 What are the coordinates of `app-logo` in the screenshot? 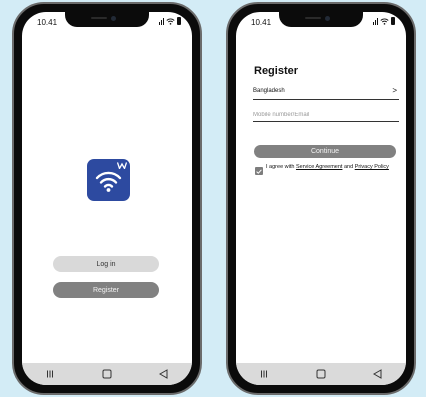 It's located at (108, 180).